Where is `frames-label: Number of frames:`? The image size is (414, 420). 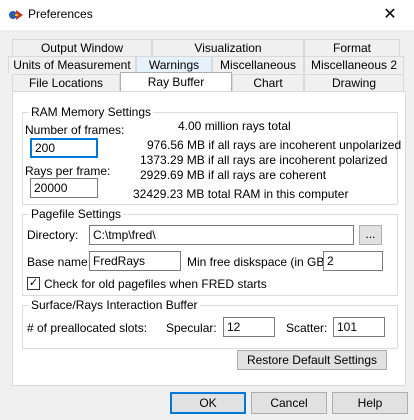 frames-label: Number of frames: is located at coordinates (75, 130).